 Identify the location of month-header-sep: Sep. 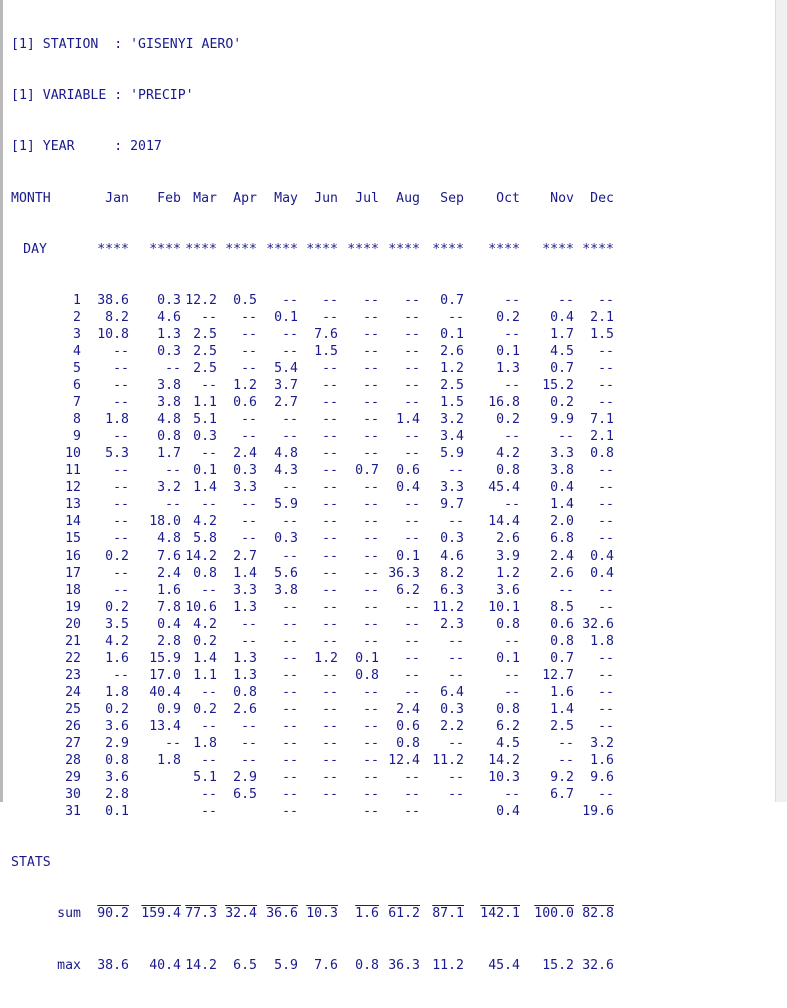
(452, 198).